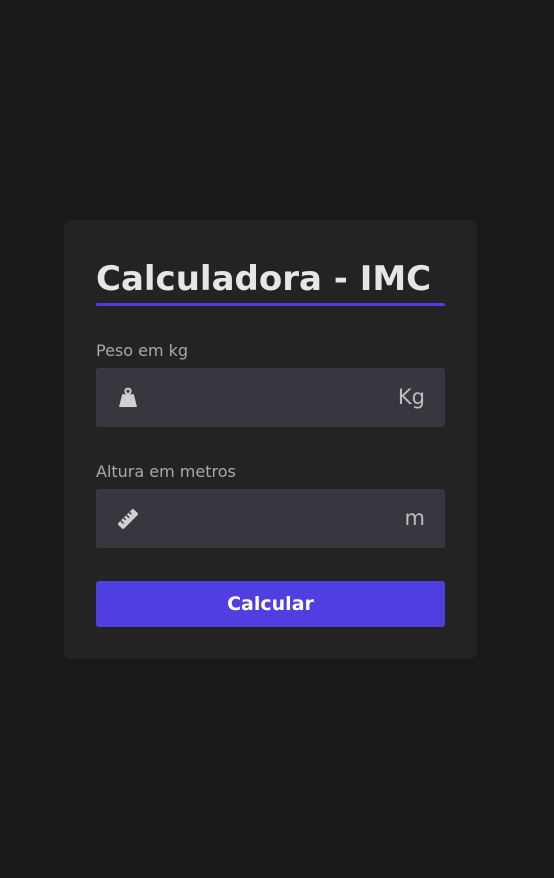  What do you see at coordinates (128, 519) in the screenshot?
I see `ruler-icon` at bounding box center [128, 519].